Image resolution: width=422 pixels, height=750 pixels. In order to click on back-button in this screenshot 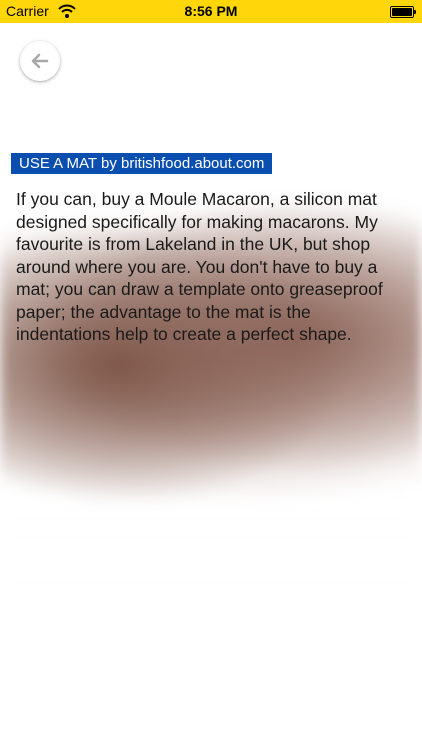, I will do `click(40, 61)`.